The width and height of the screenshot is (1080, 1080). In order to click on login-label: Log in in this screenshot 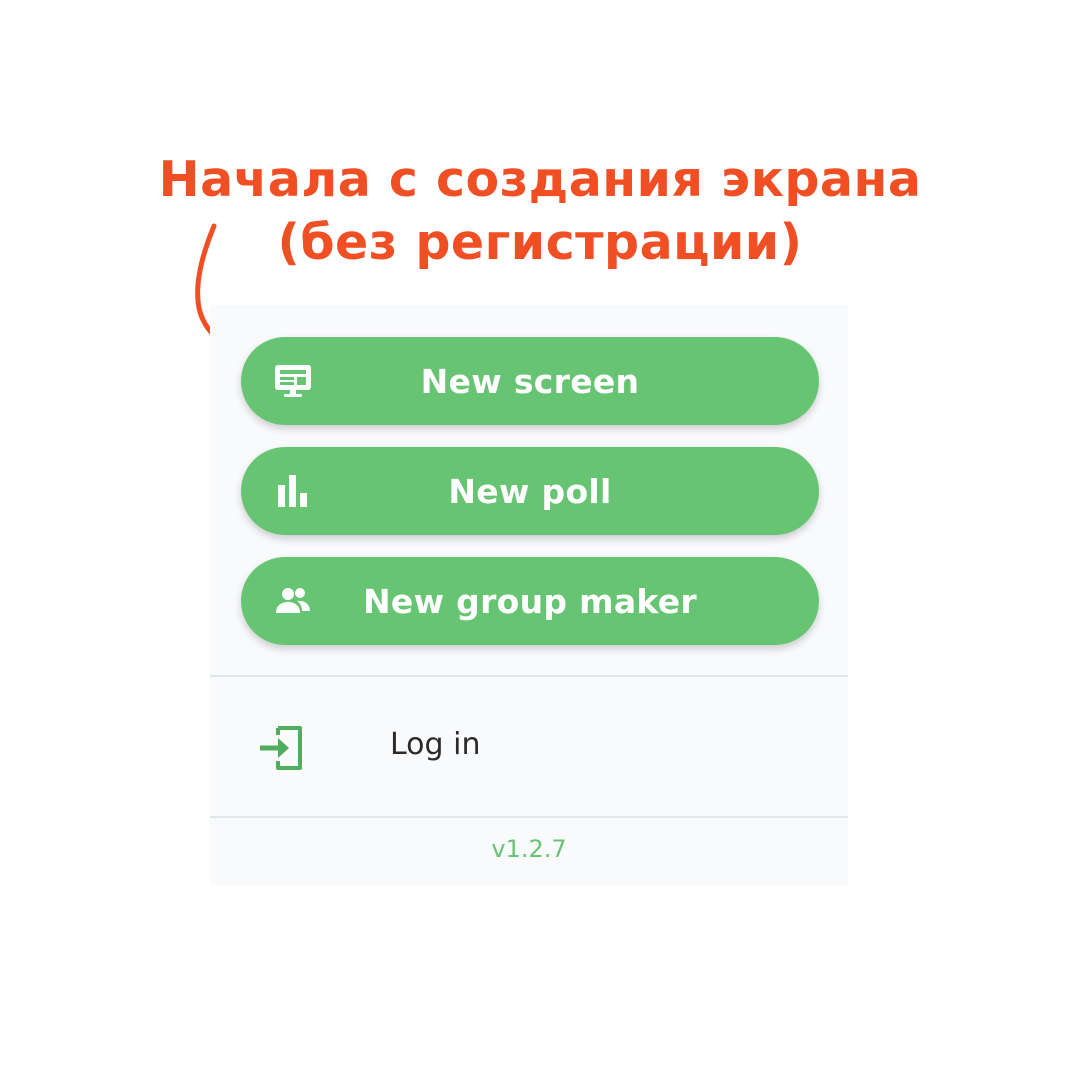, I will do `click(435, 744)`.